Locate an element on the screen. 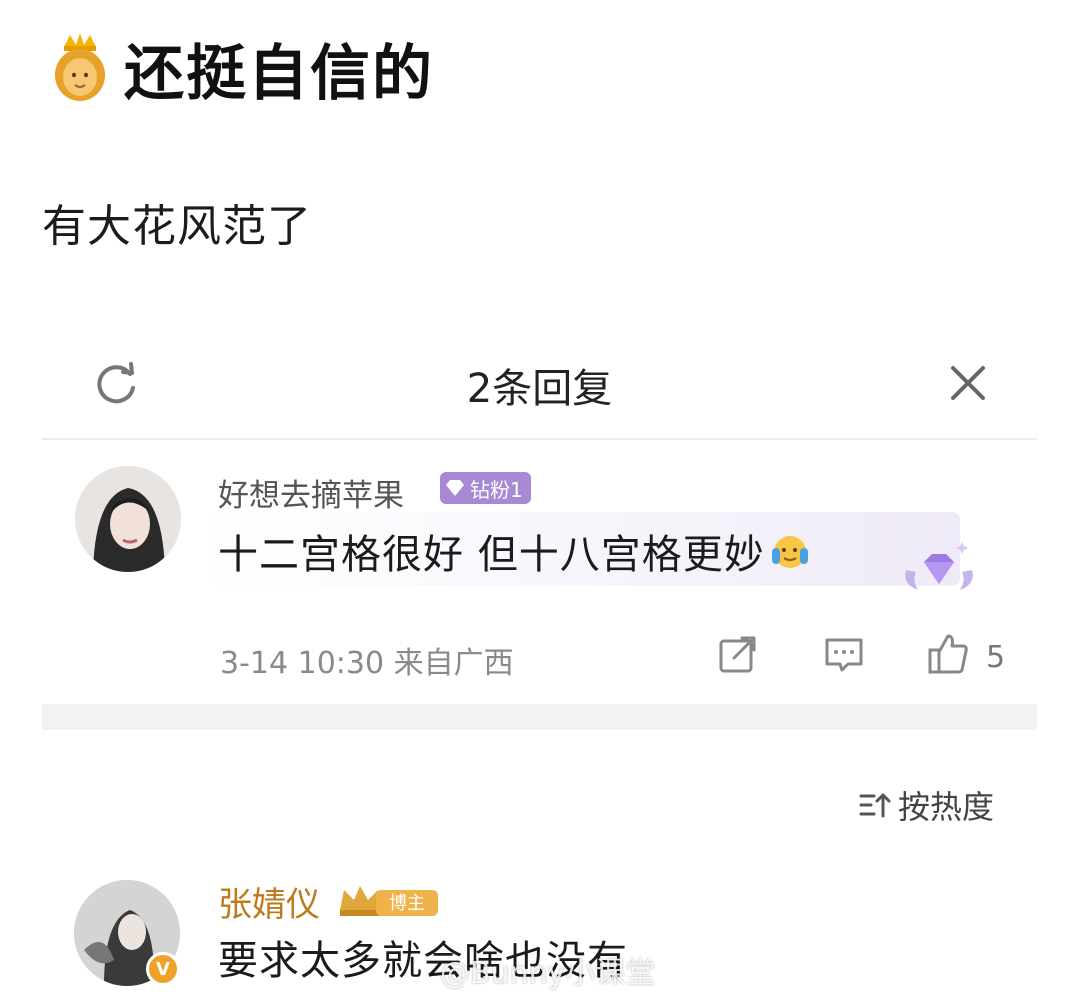 This screenshot has width=1080, height=998. caption-header: 还挺自信的 is located at coordinates (242, 68).